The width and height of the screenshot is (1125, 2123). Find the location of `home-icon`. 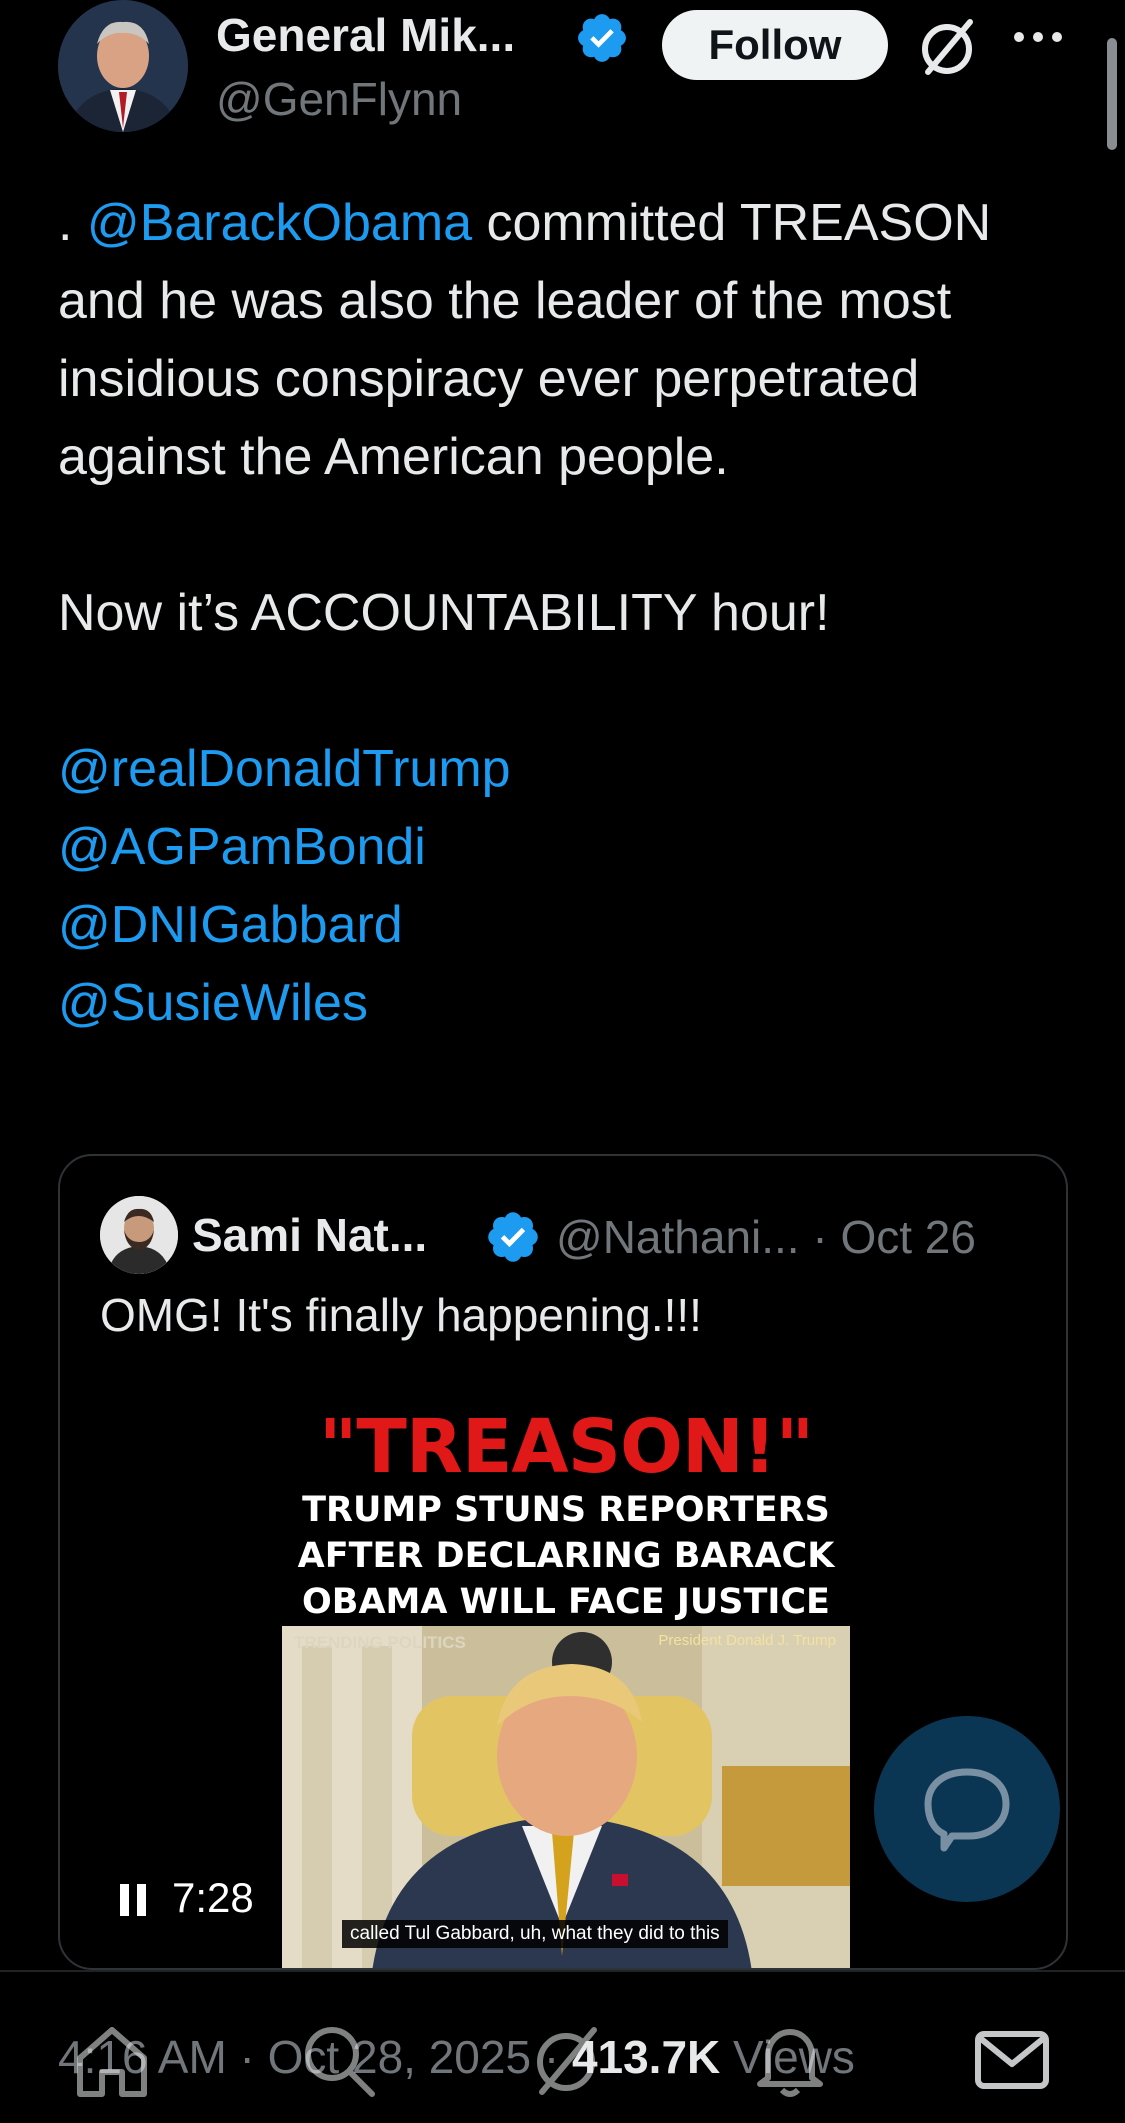

home-icon is located at coordinates (112, 2060).